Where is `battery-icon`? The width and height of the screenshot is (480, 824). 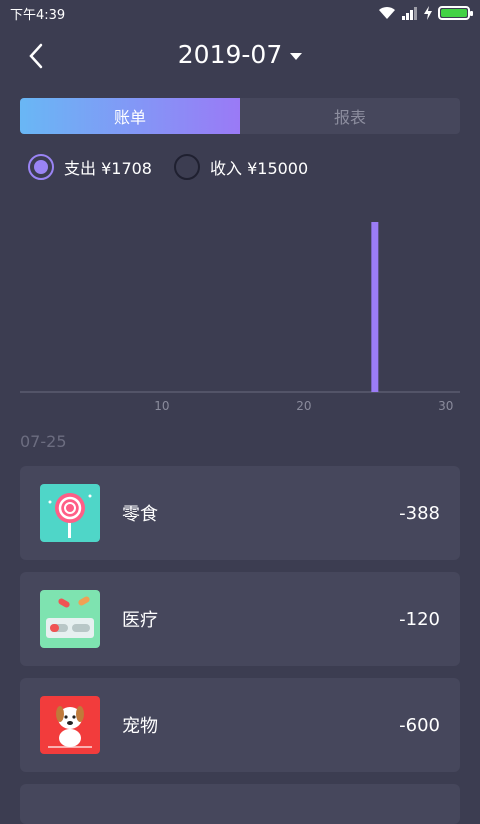
battery-icon is located at coordinates (455, 13).